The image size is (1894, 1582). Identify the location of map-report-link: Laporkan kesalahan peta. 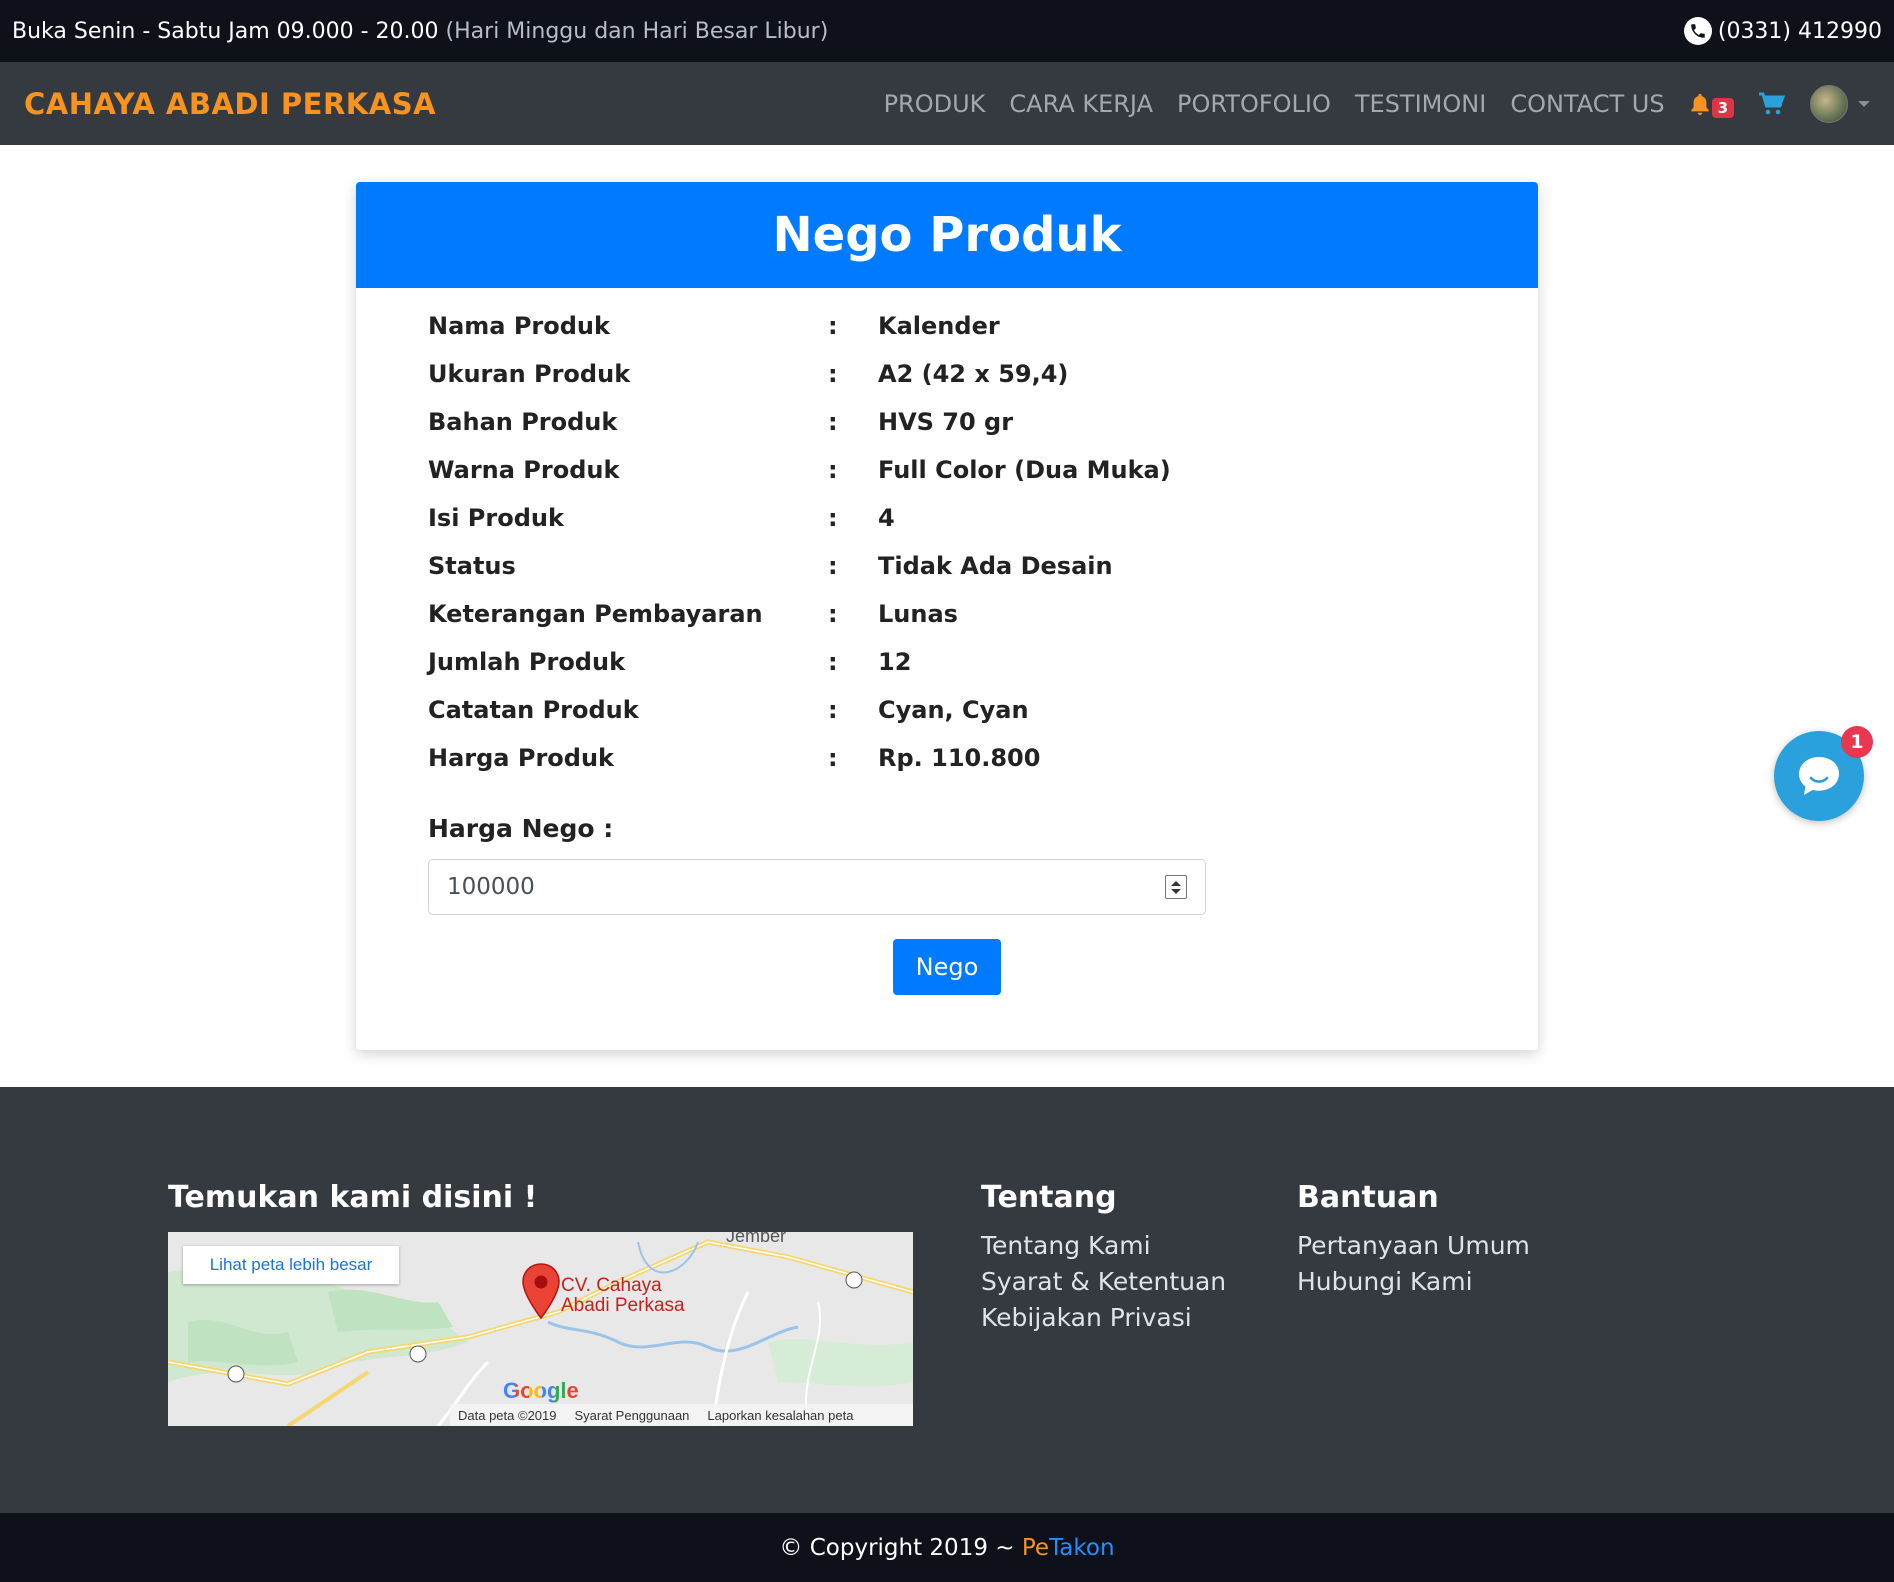
(780, 1415).